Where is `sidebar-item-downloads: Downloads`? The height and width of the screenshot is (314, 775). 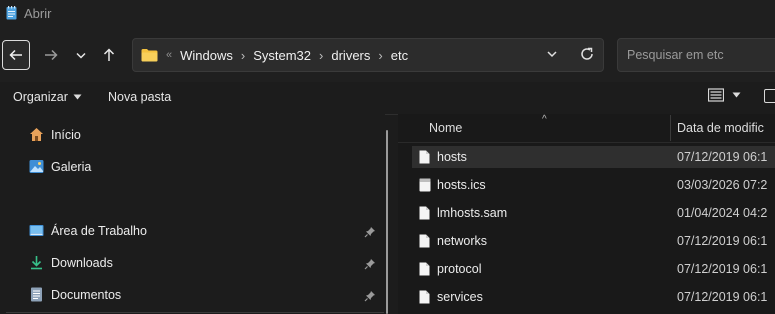 sidebar-item-downloads: Downloads is located at coordinates (71, 262).